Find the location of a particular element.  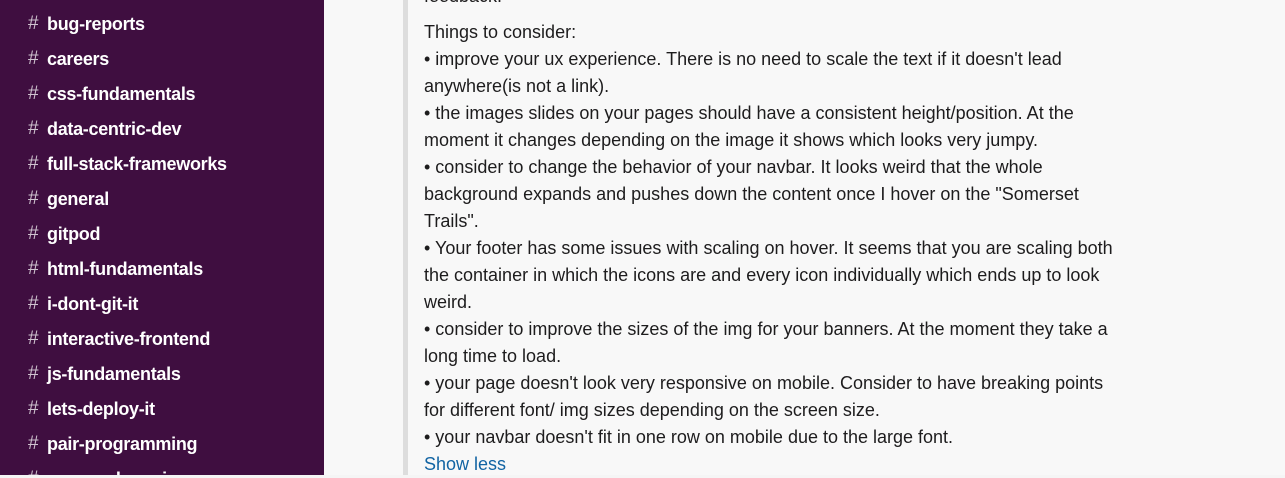

channel-label: careers is located at coordinates (78, 58).